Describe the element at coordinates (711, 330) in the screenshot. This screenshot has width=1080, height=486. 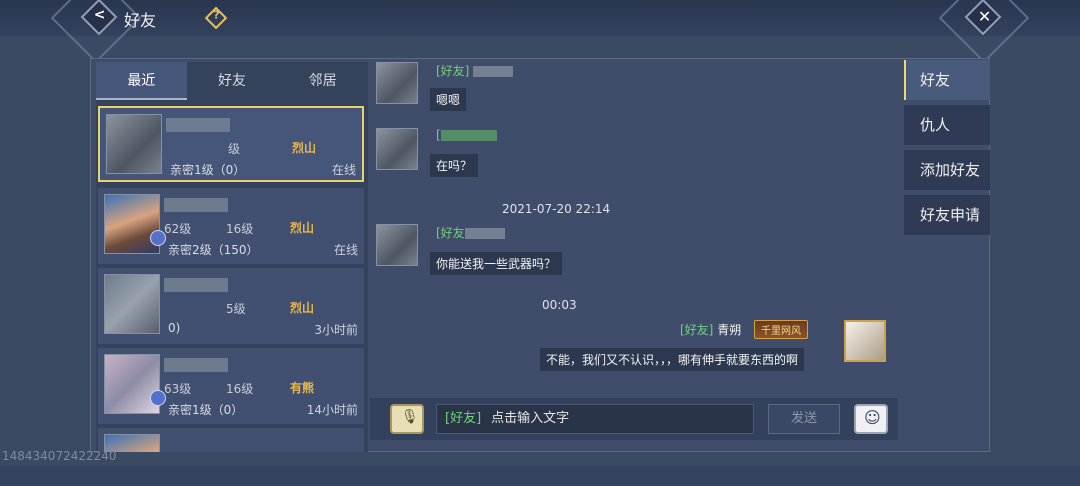
I see `message-sender: [好友] 青朔` at that location.